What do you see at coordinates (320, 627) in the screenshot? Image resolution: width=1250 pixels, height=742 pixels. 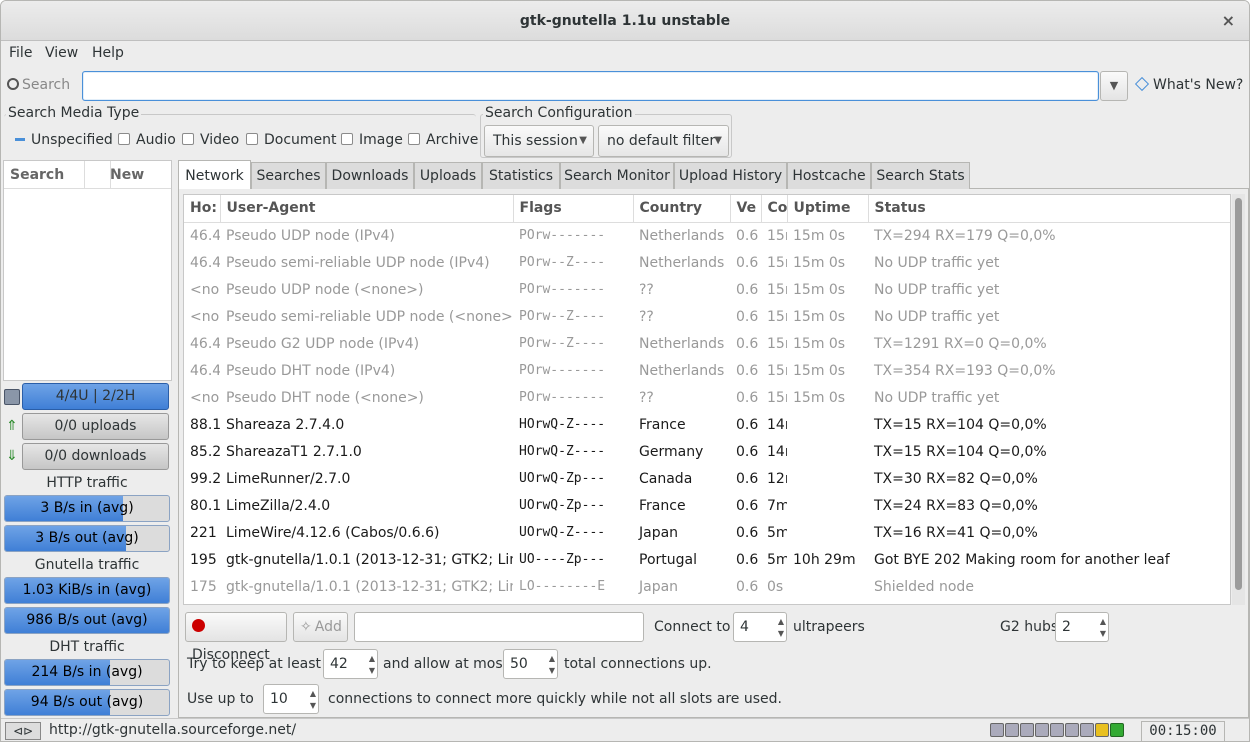 I see `add-button: ✧ Add` at bounding box center [320, 627].